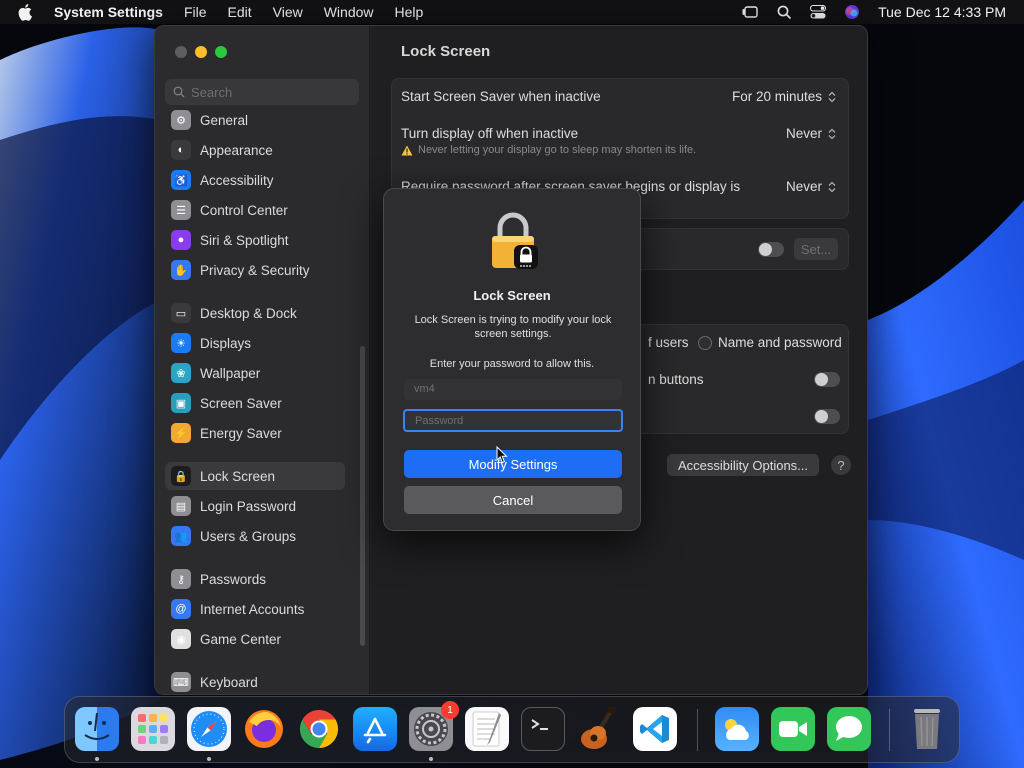 The image size is (1024, 768). What do you see at coordinates (852, 12) in the screenshot?
I see `siri-icon` at bounding box center [852, 12].